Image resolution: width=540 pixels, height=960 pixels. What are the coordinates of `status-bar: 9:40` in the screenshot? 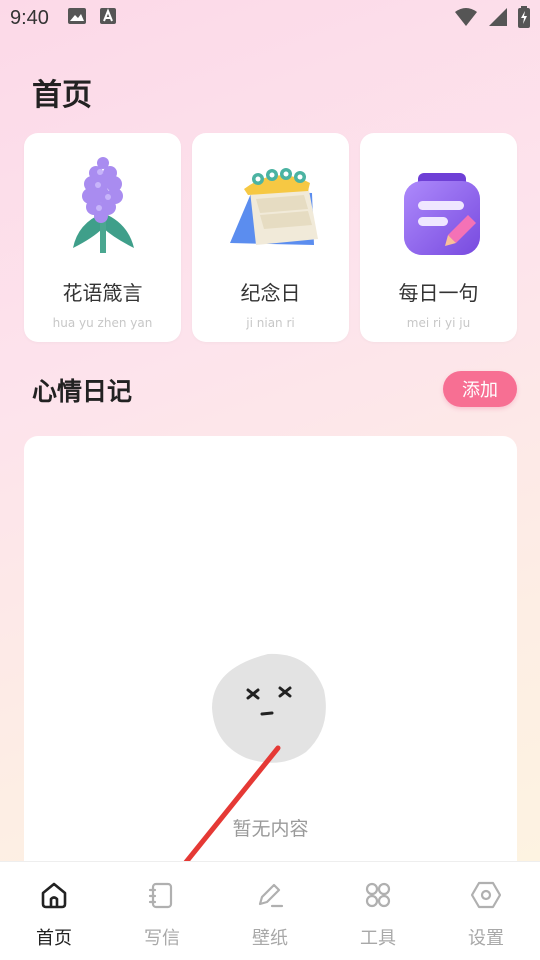 It's located at (270, 18).